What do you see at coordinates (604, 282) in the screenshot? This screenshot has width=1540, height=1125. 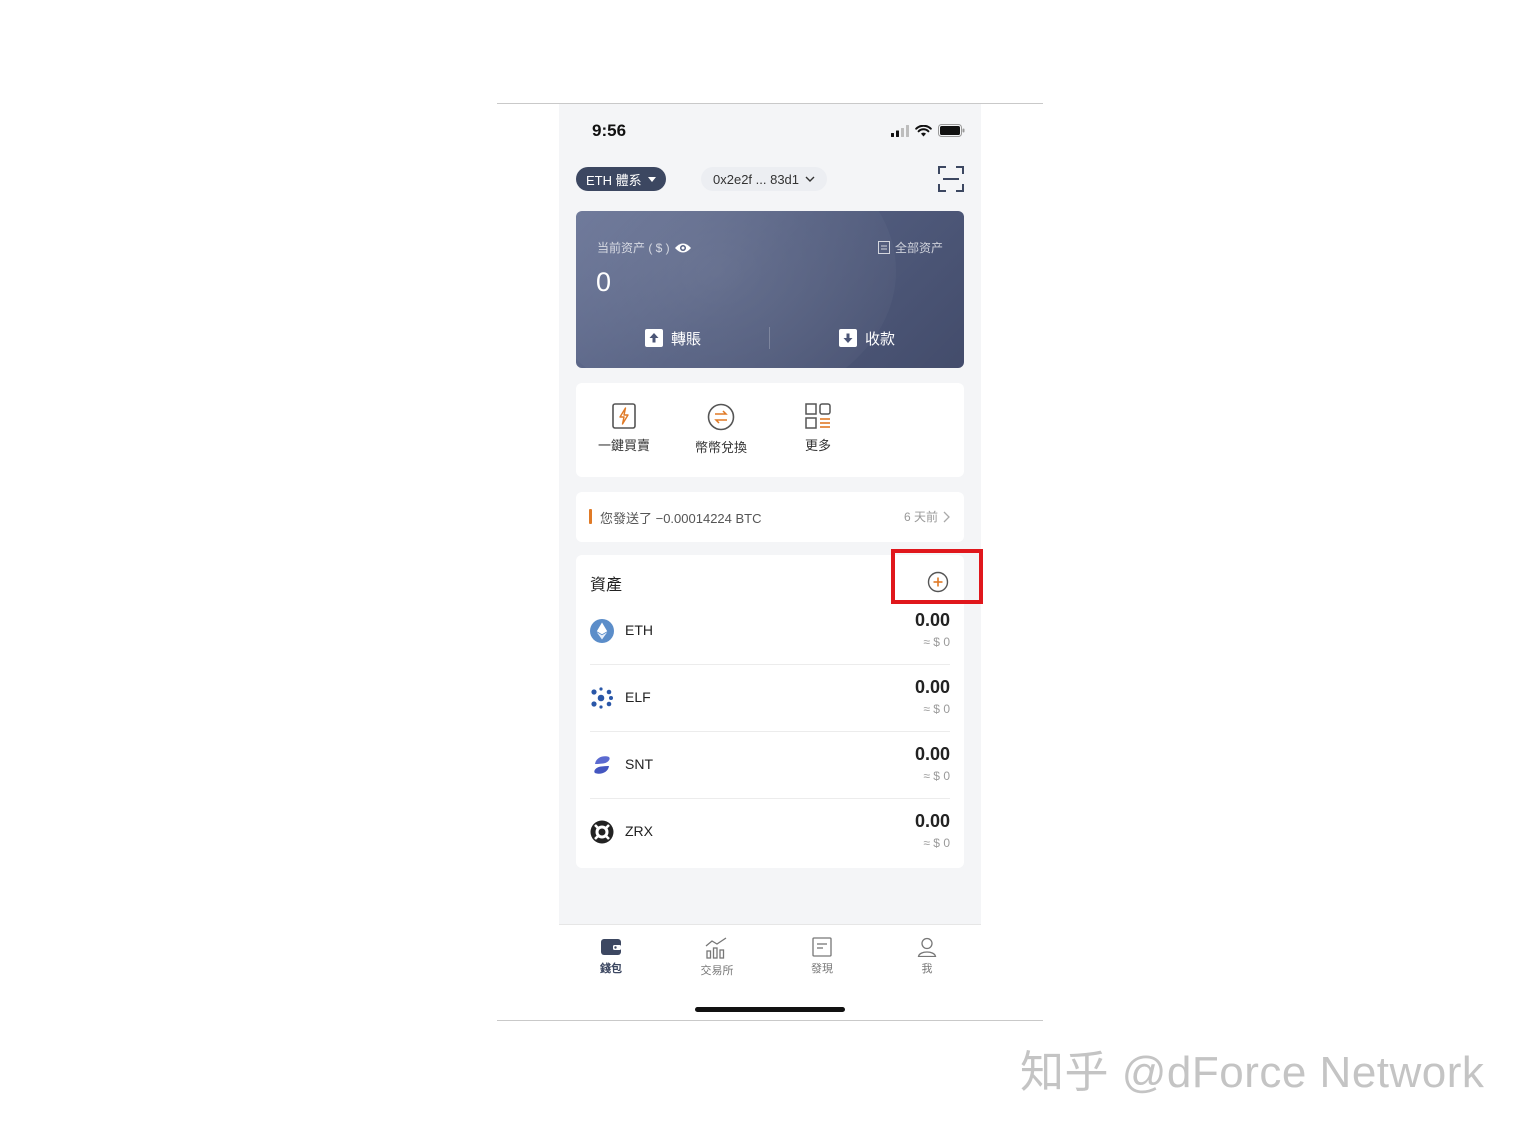 I see `balance-value: 0` at bounding box center [604, 282].